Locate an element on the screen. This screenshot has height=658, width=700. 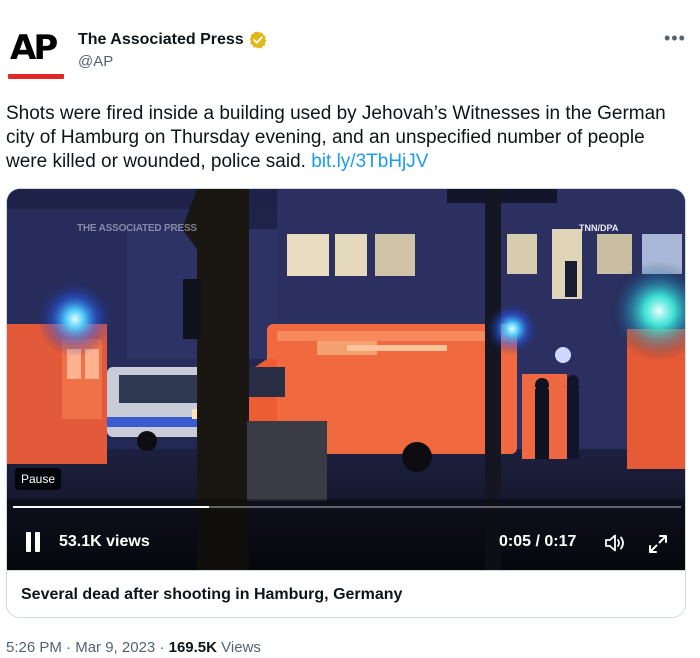
tweet-meta: 5:26 PM · Mar 9, 2023 · 169.5K Views is located at coordinates (133, 647).